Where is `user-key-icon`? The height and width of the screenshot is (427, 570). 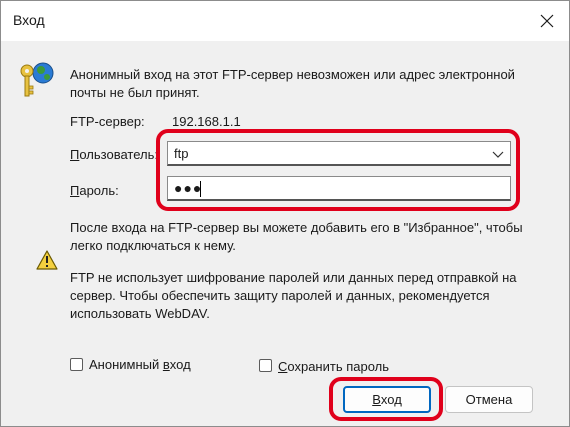
user-key-icon is located at coordinates (37, 79).